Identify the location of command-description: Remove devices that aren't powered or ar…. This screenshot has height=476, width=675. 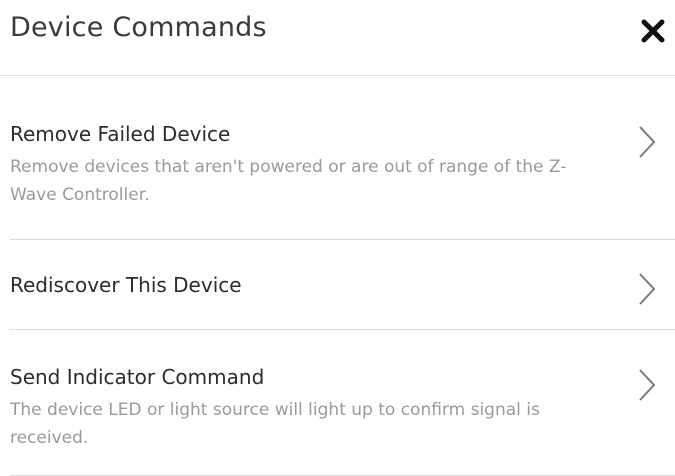
(288, 181).